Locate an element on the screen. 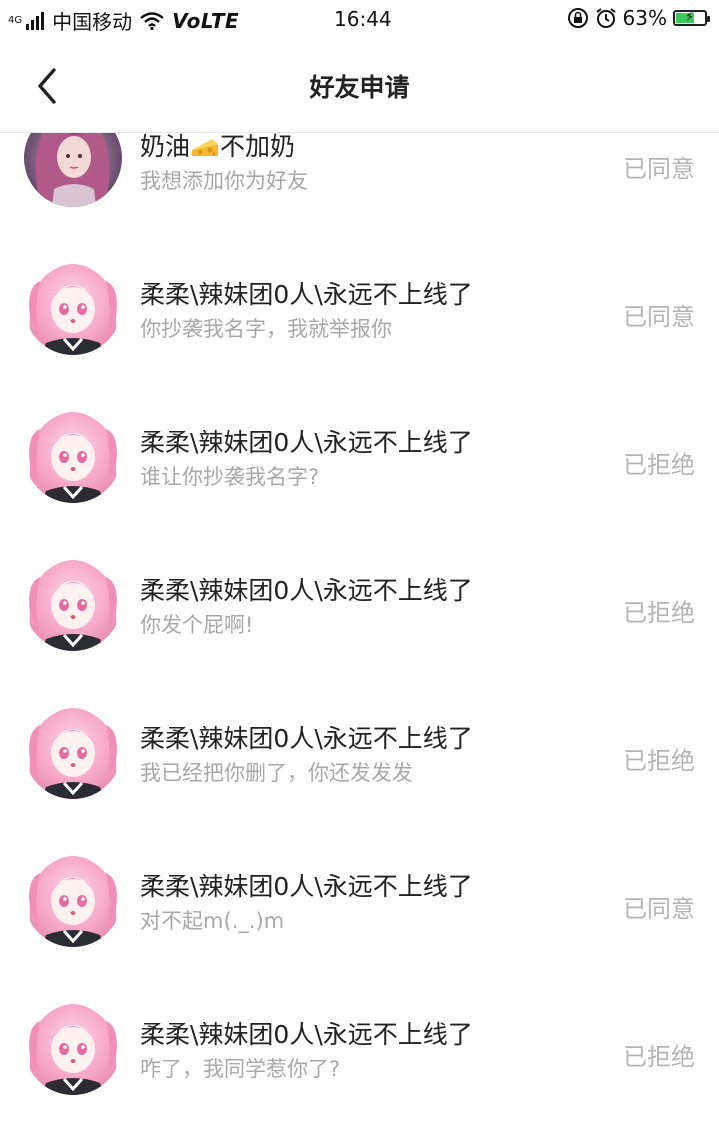 Image resolution: width=719 pixels, height=1142 pixels. status-left: 4G 中国移动 VoLTE is located at coordinates (123, 20).